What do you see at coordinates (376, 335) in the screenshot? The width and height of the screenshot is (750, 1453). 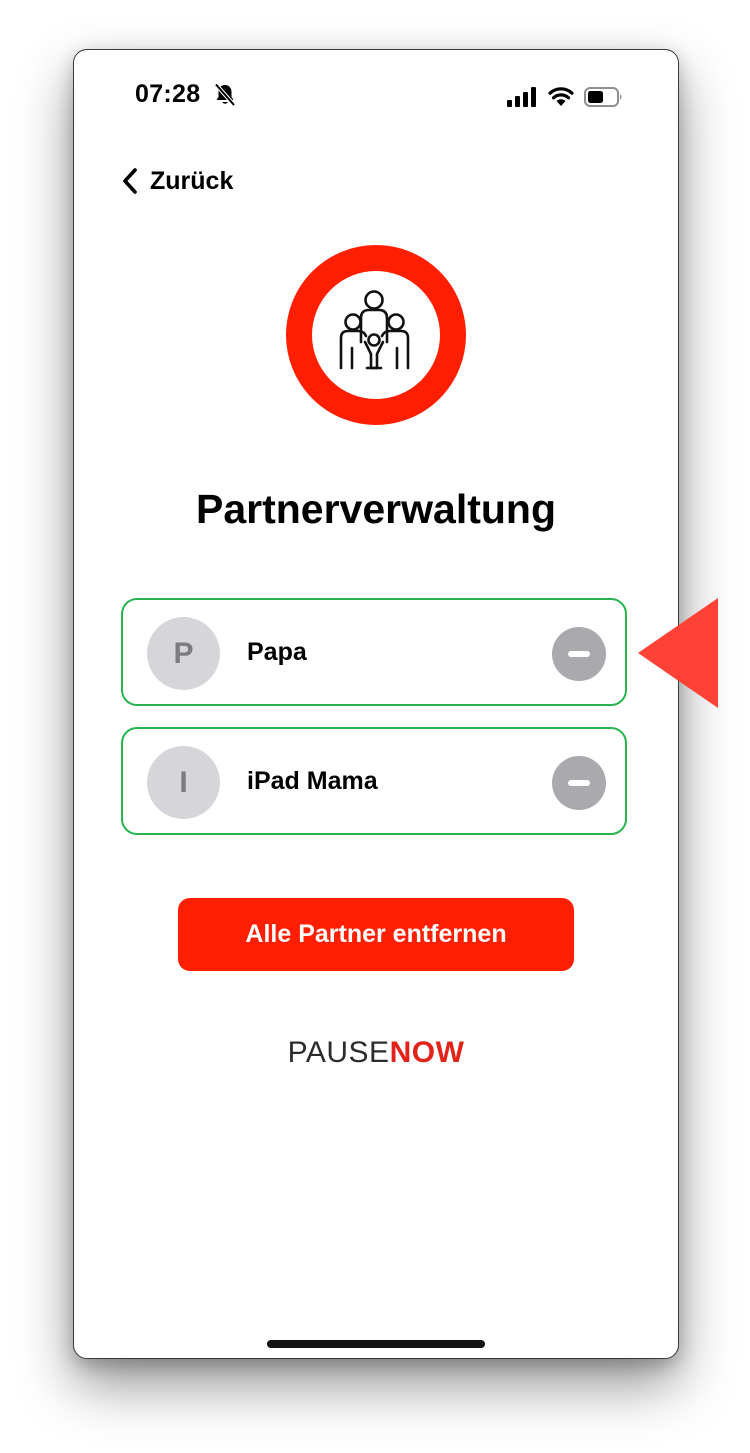 I see `family-icon` at bounding box center [376, 335].